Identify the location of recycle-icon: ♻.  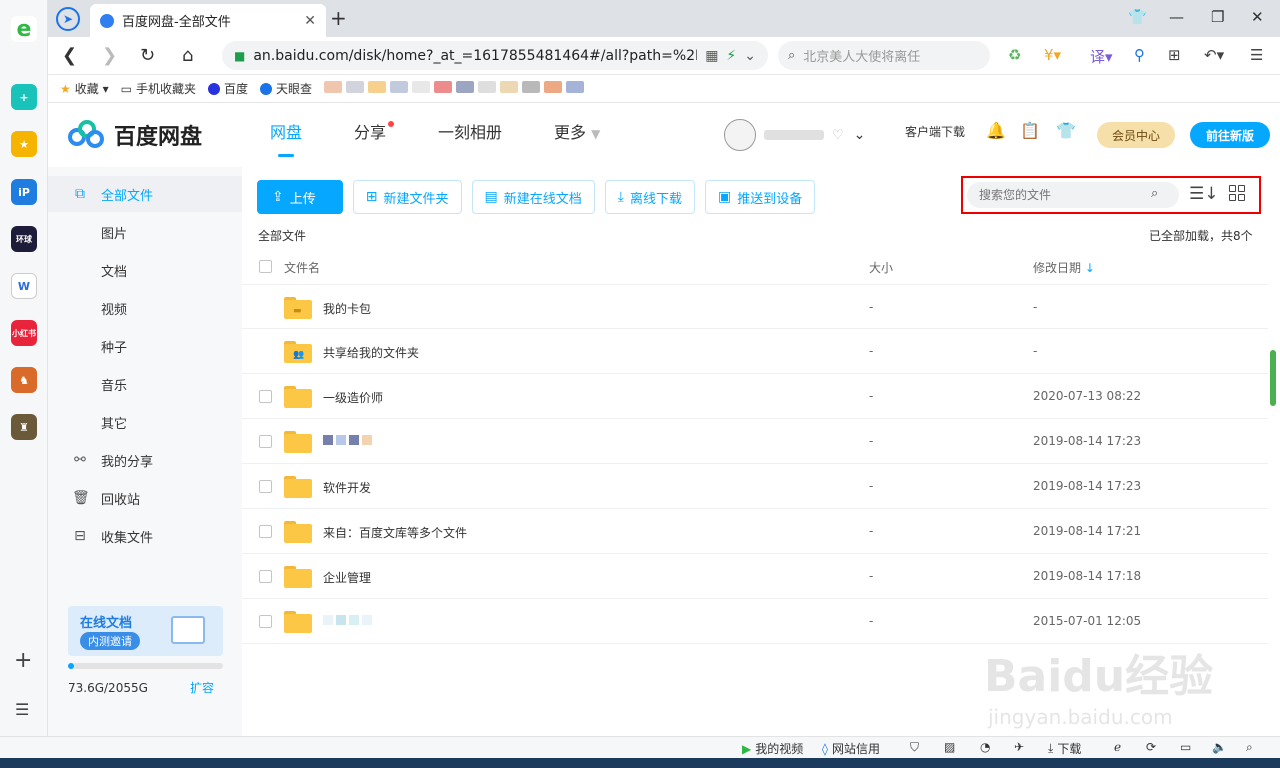
(1014, 55).